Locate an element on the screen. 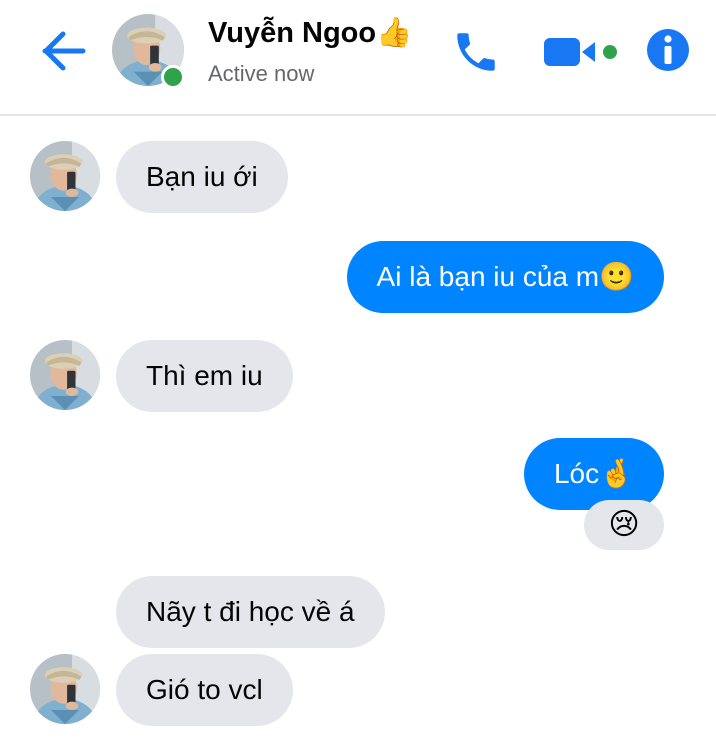 Image resolution: width=716 pixels, height=739 pixels. voice-call-button is located at coordinates (476, 52).